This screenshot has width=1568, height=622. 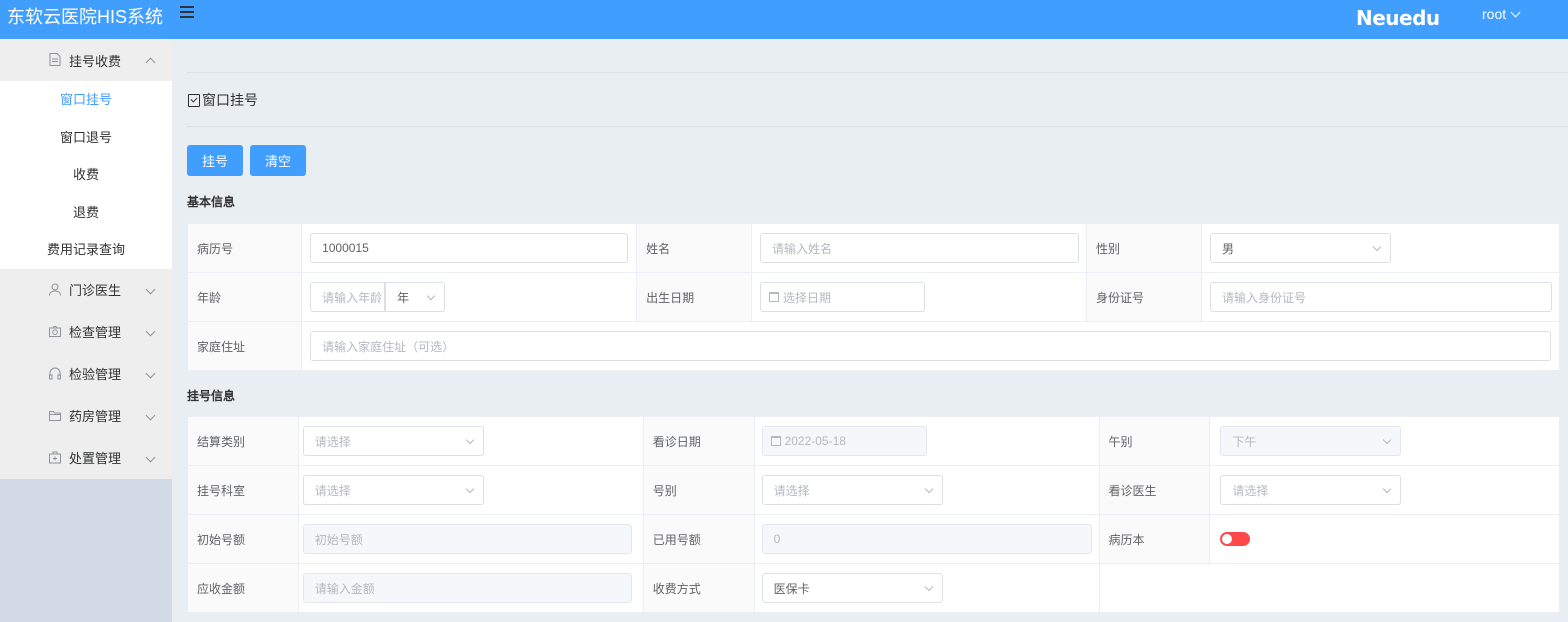 I want to click on chevron-up-icon, so click(x=150, y=62).